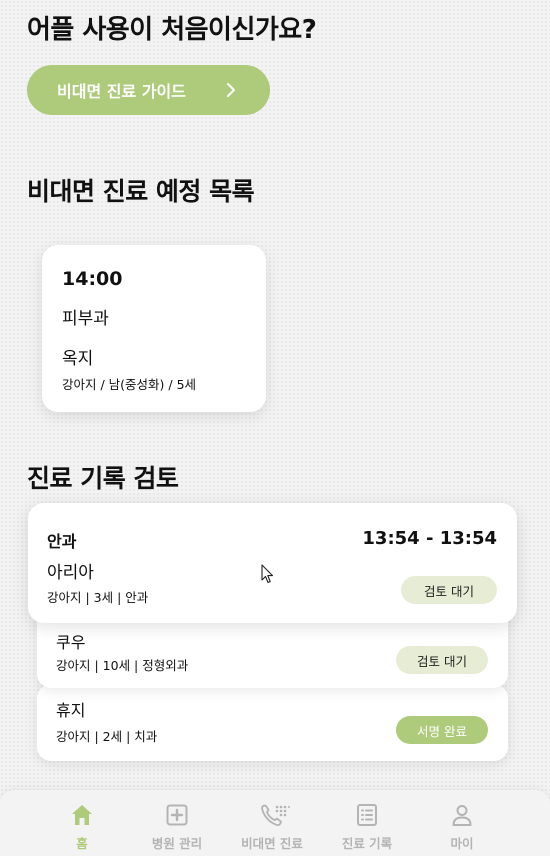 The image size is (550, 856). I want to click on appointment-department: 피부과, so click(85, 319).